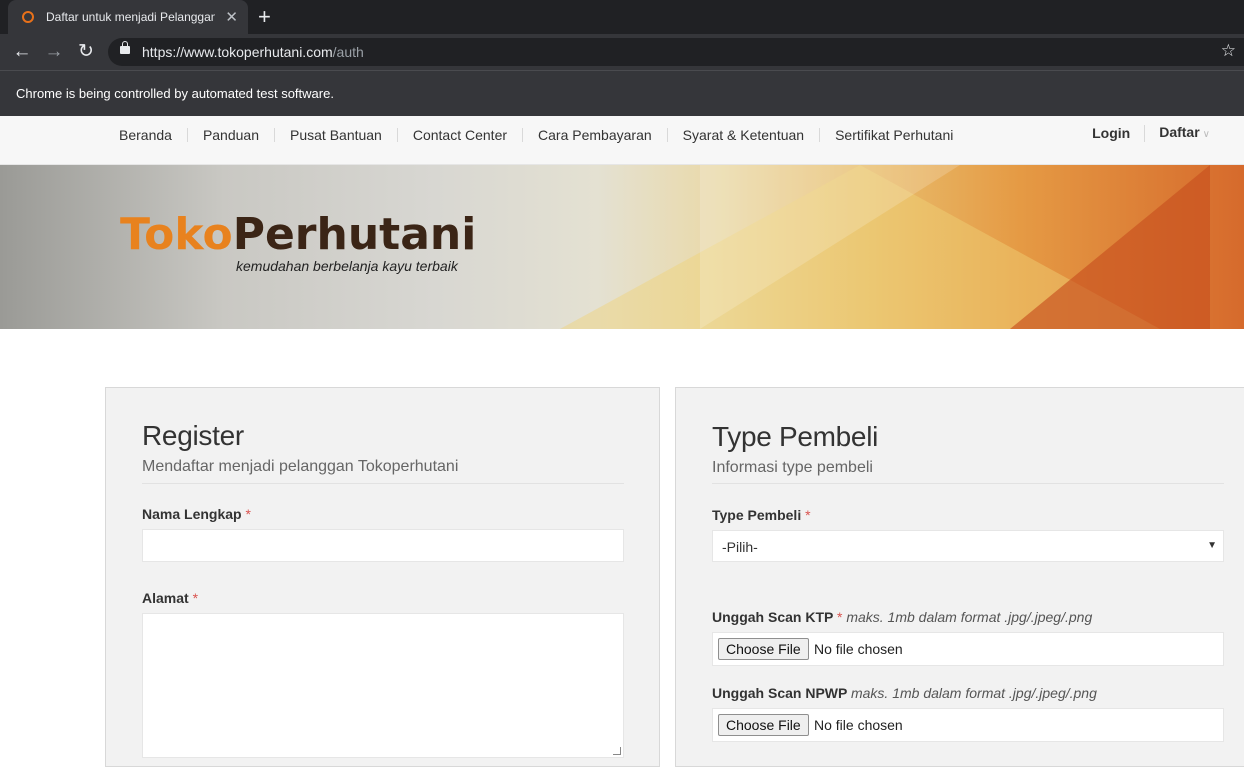  What do you see at coordinates (347, 266) in the screenshot?
I see `site-tagline: kemudahan berbelanja kayu terbaik` at bounding box center [347, 266].